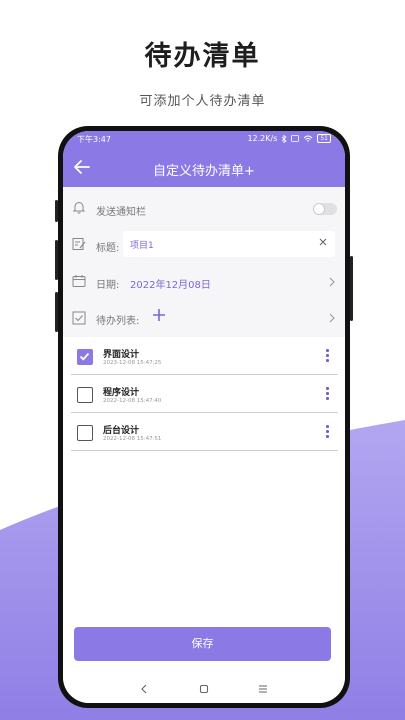  What do you see at coordinates (202, 101) in the screenshot?
I see `promo-subtitle: 可添加个人待办清单` at bounding box center [202, 101].